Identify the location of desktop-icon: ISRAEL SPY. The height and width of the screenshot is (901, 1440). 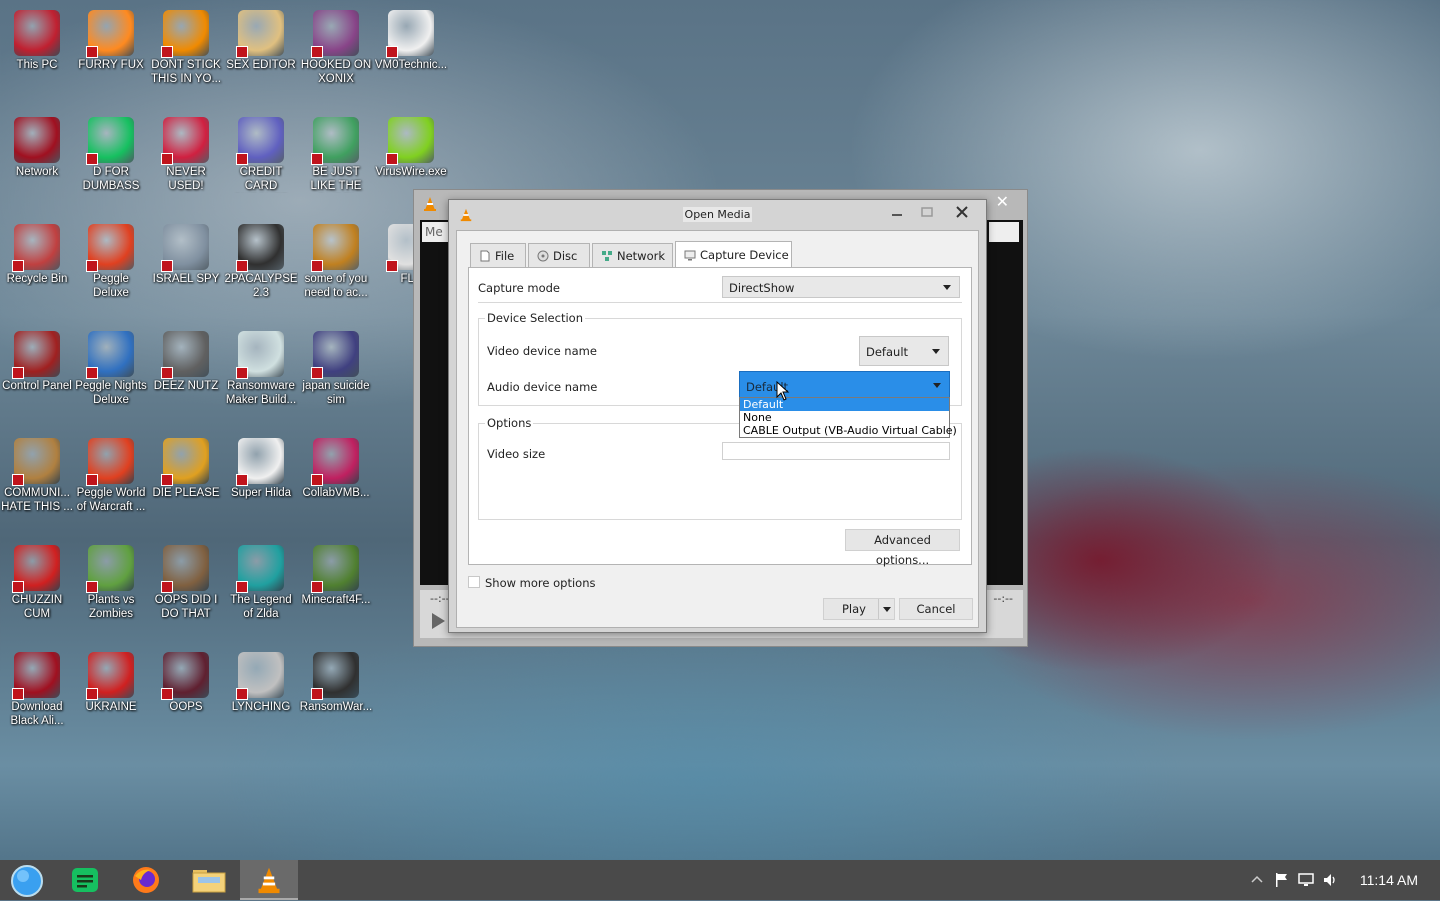
(186, 252).